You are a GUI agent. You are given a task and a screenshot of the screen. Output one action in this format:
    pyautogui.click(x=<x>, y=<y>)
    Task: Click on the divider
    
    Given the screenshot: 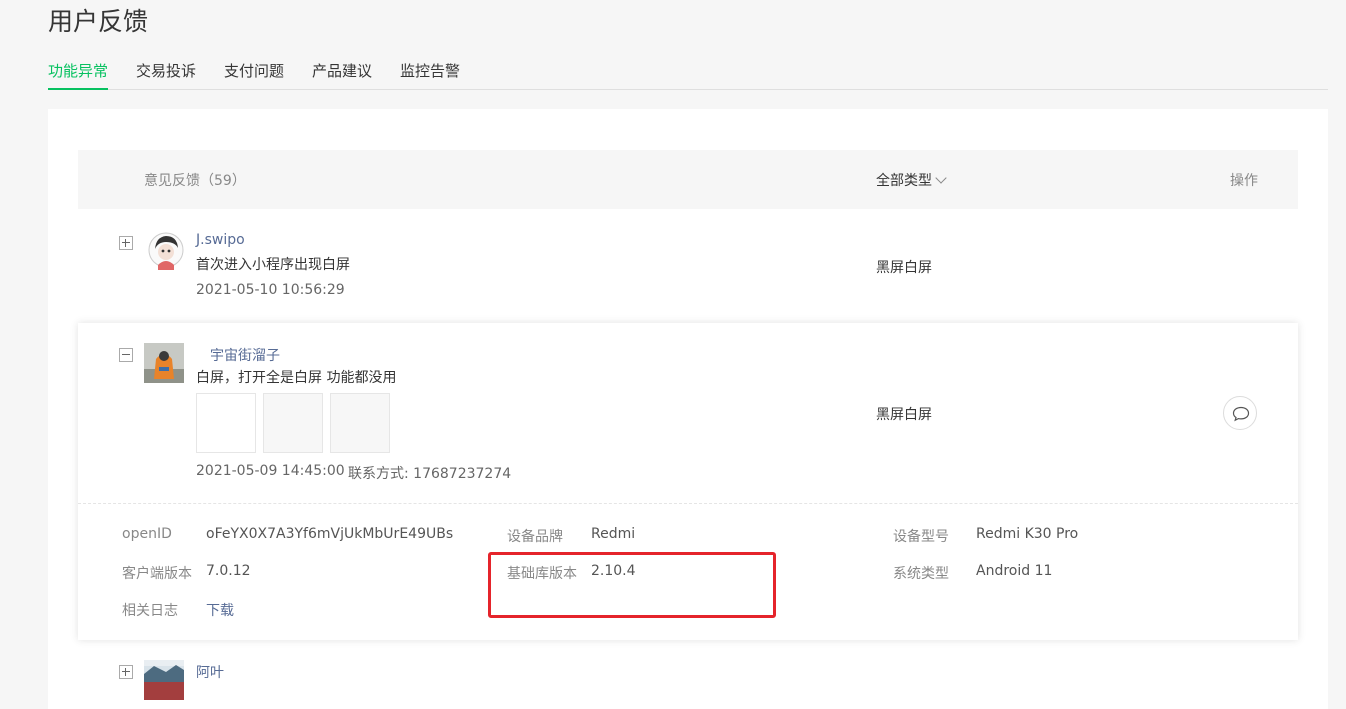 What is the action you would take?
    pyautogui.click(x=688, y=503)
    